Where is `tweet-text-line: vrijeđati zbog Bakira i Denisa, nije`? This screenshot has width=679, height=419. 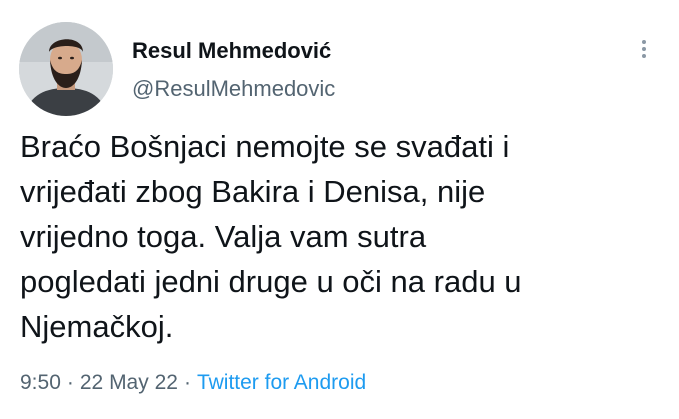 tweet-text-line: vrijeđati zbog Bakira i Denisa, nije is located at coordinates (253, 191).